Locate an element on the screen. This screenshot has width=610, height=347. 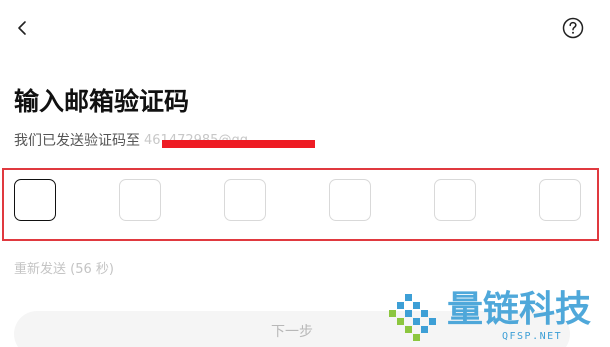
chevron-left-icon is located at coordinates (22, 28).